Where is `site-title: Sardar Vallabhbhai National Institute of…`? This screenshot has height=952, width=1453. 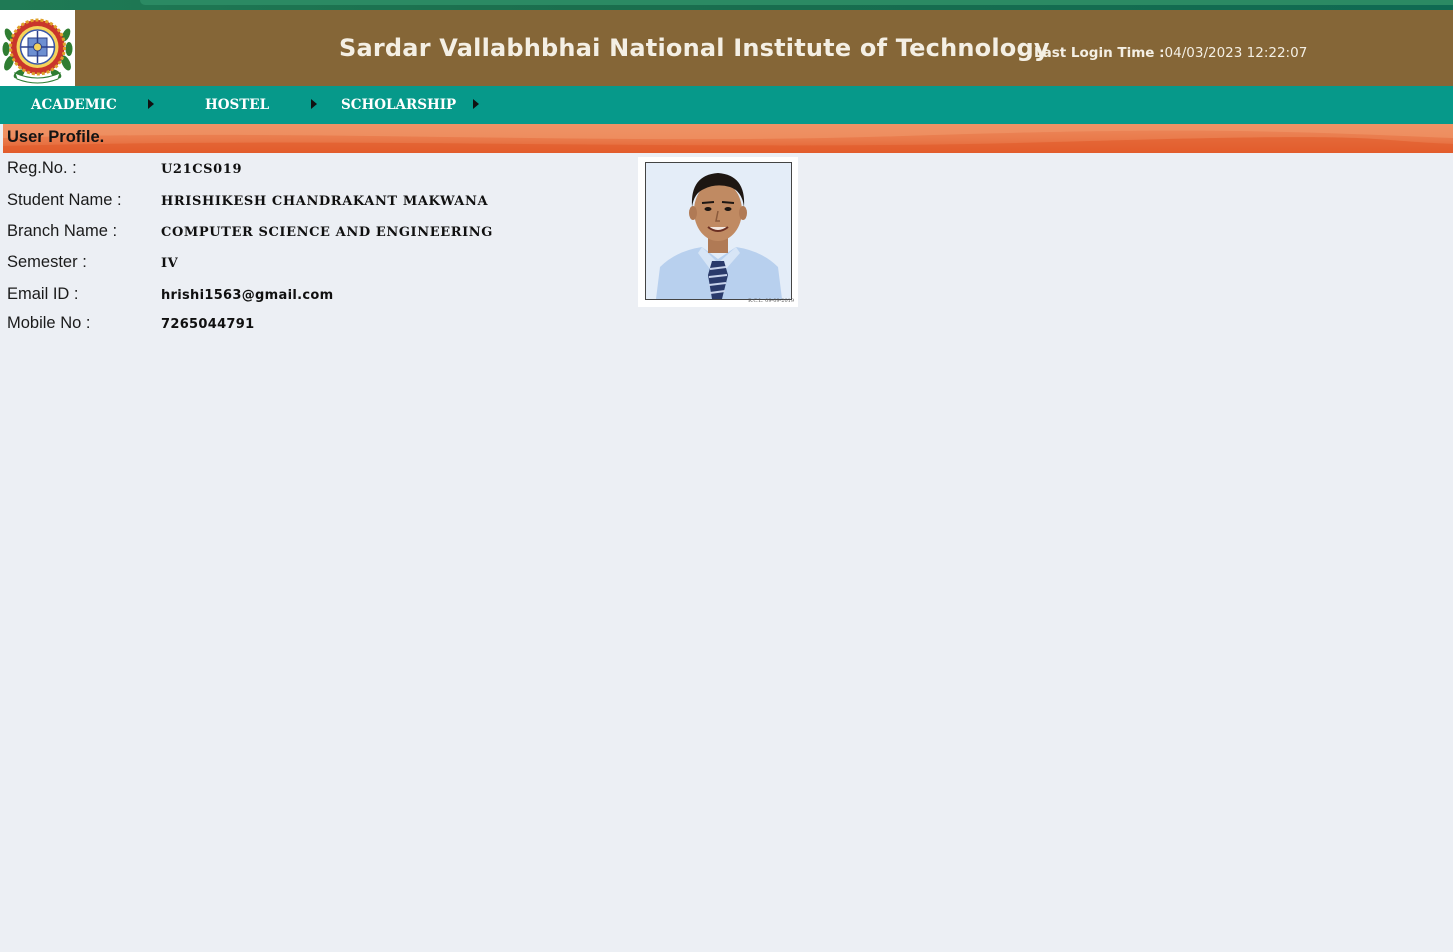 site-title: Sardar Vallabhbhai National Institute of… is located at coordinates (694, 48).